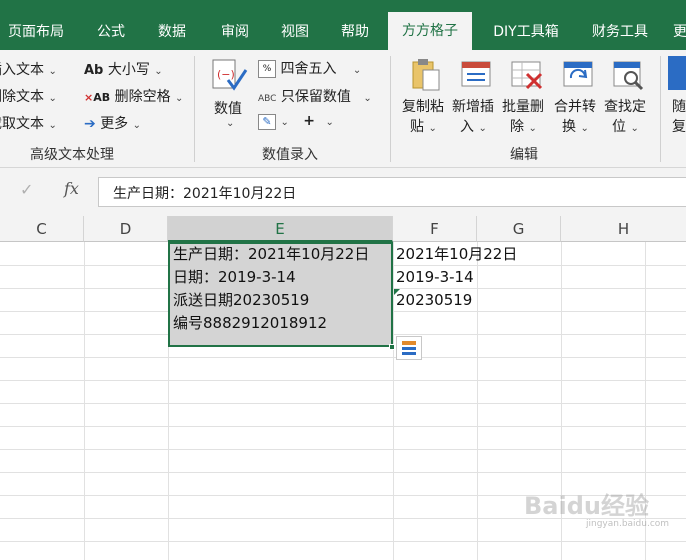 This screenshot has height=560, width=686. I want to click on edit-format-button: ✎ ⌄ + ⌄, so click(296, 121).